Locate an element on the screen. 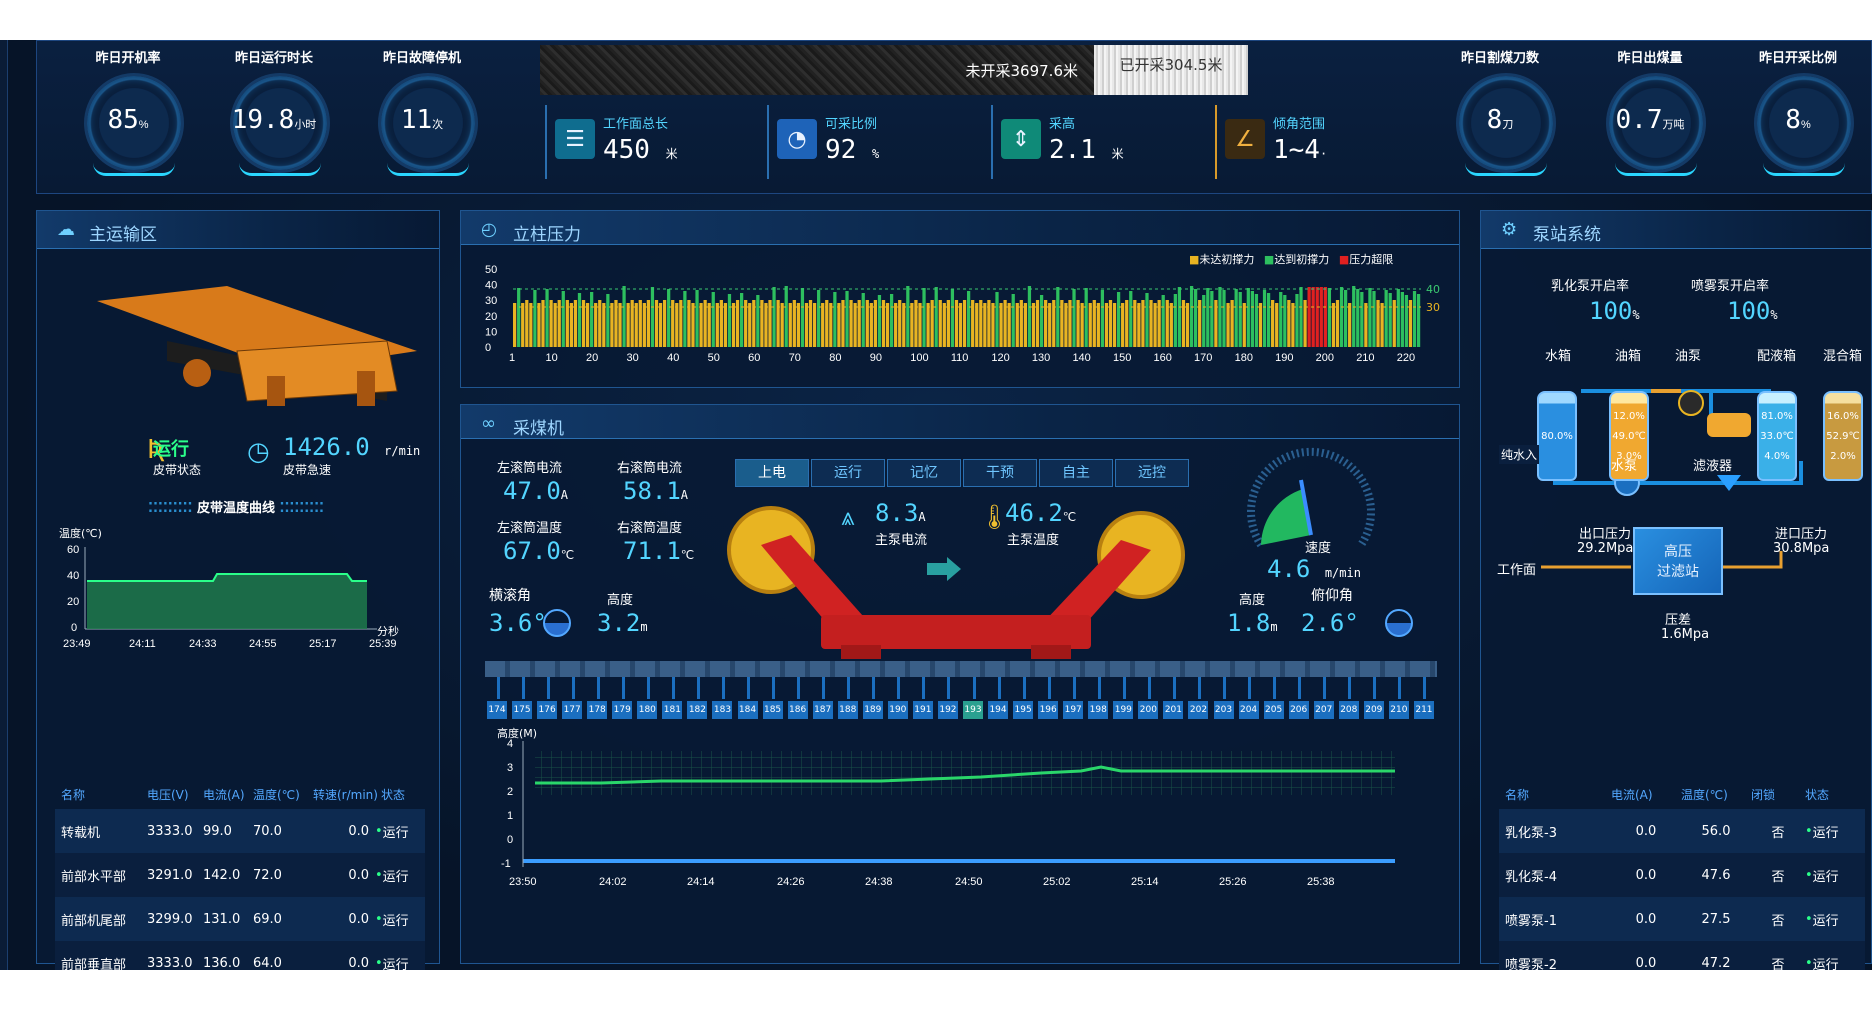  support-segment: 186 is located at coordinates (797, 710).